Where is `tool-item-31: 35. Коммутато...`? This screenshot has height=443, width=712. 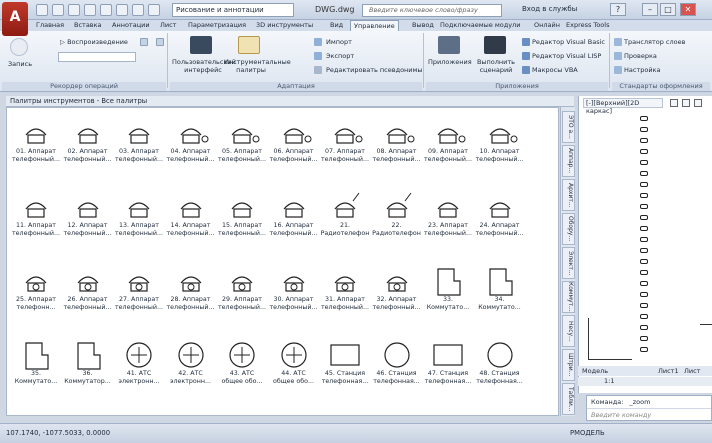 tool-item-31: 35. Коммутато... is located at coordinates (36, 364).